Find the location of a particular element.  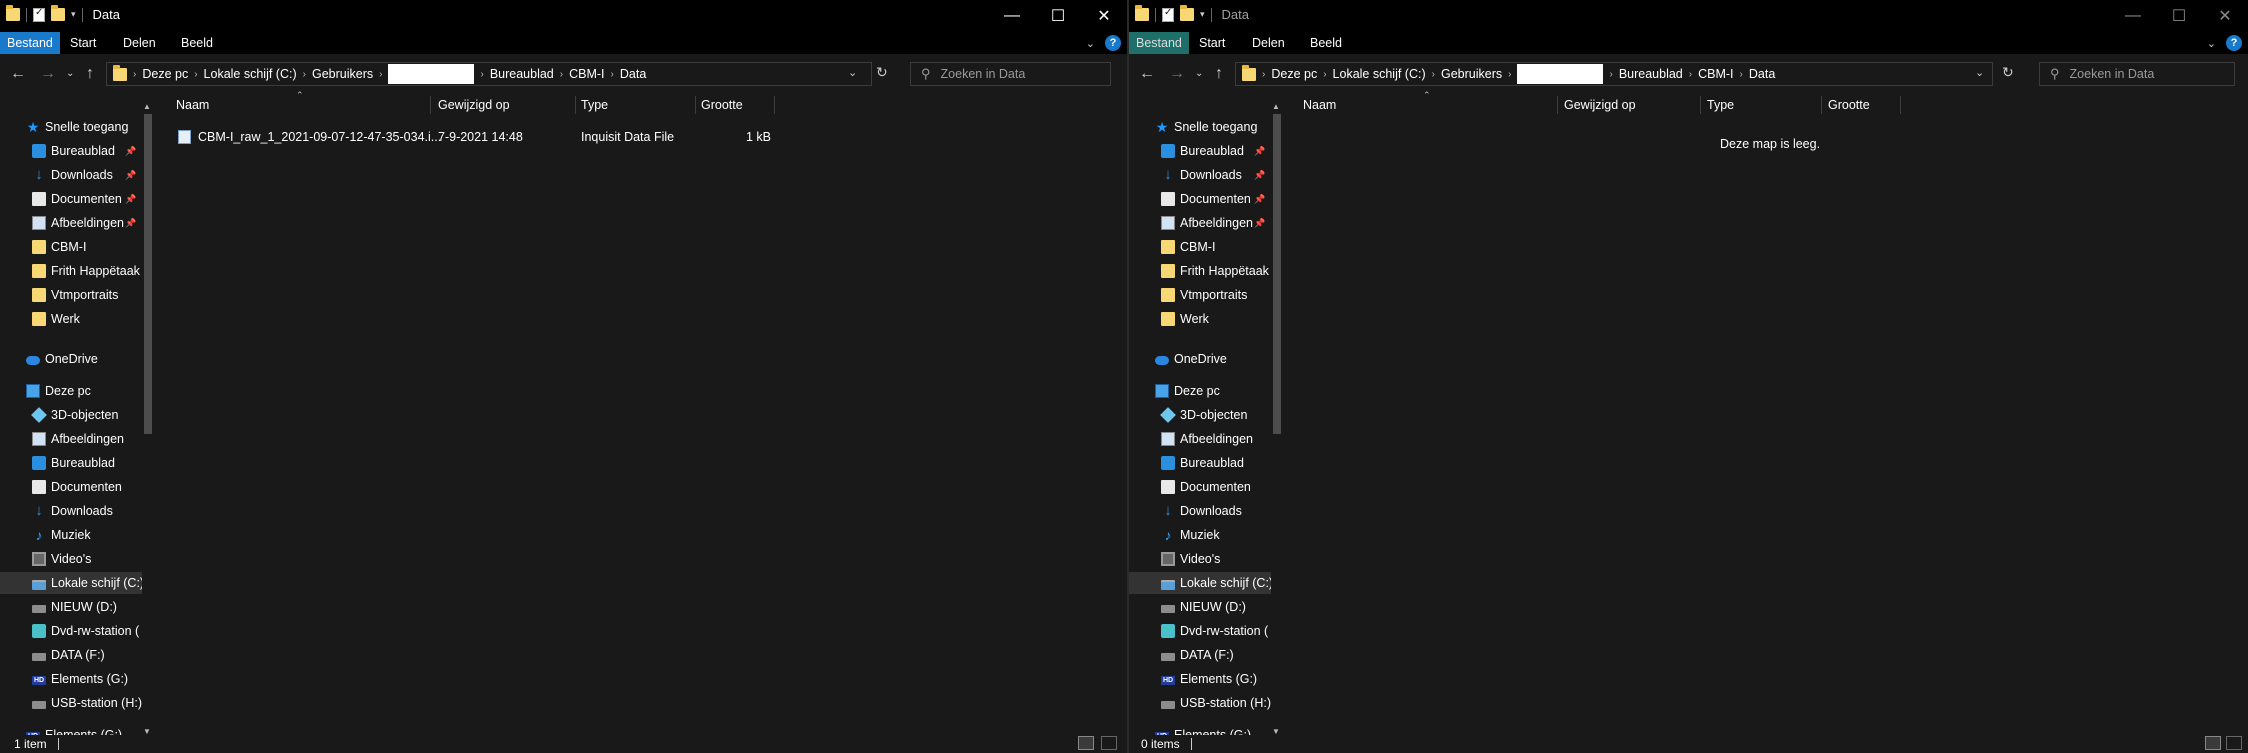

nav-vtmportraits: Vtmportraits is located at coordinates (75, 295).